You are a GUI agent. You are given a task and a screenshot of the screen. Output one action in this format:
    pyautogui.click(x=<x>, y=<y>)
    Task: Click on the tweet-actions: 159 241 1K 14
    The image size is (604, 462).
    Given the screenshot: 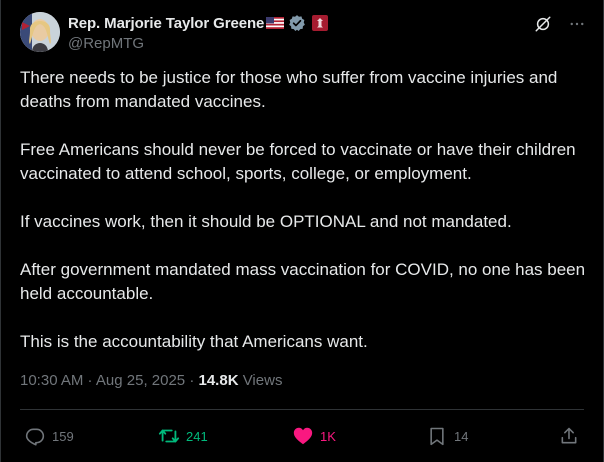 What is the action you would take?
    pyautogui.click(x=302, y=436)
    